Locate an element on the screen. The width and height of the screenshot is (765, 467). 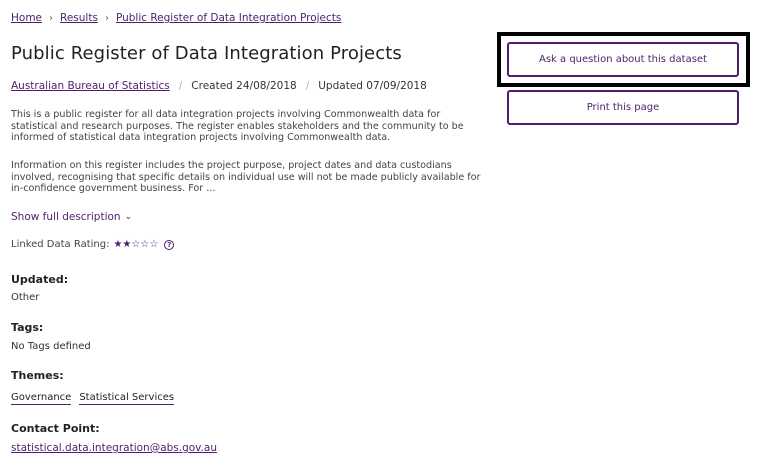
star-rating-icon: ★★☆☆☆ is located at coordinates (136, 244).